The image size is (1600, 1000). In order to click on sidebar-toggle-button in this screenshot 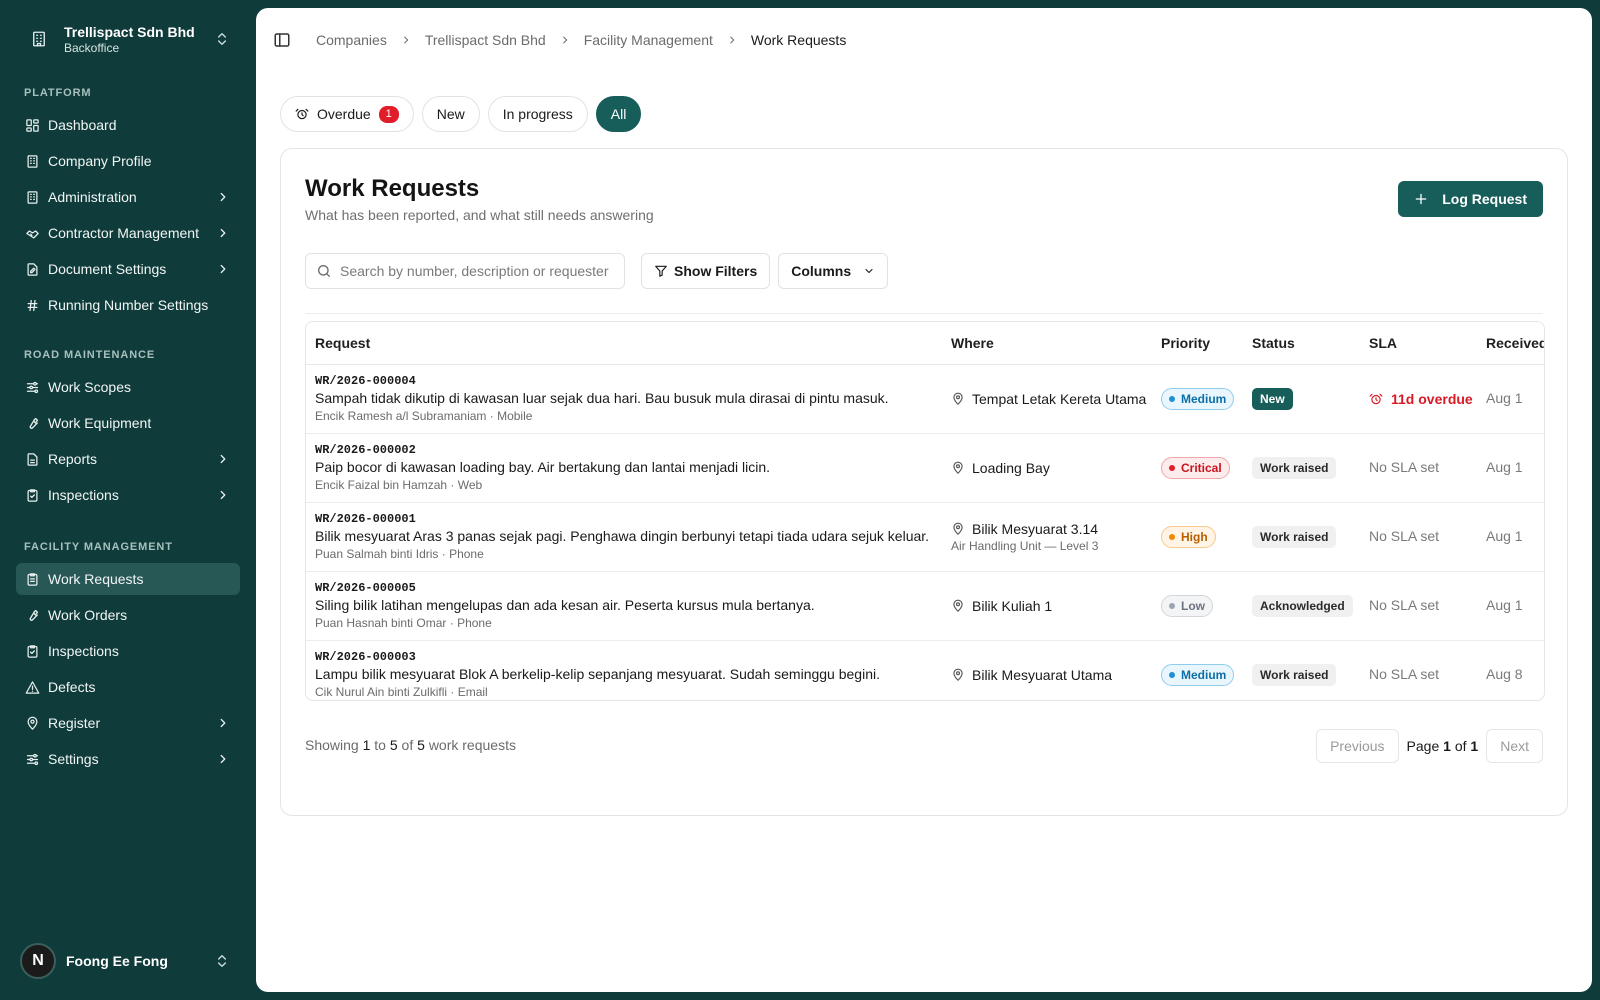, I will do `click(282, 40)`.